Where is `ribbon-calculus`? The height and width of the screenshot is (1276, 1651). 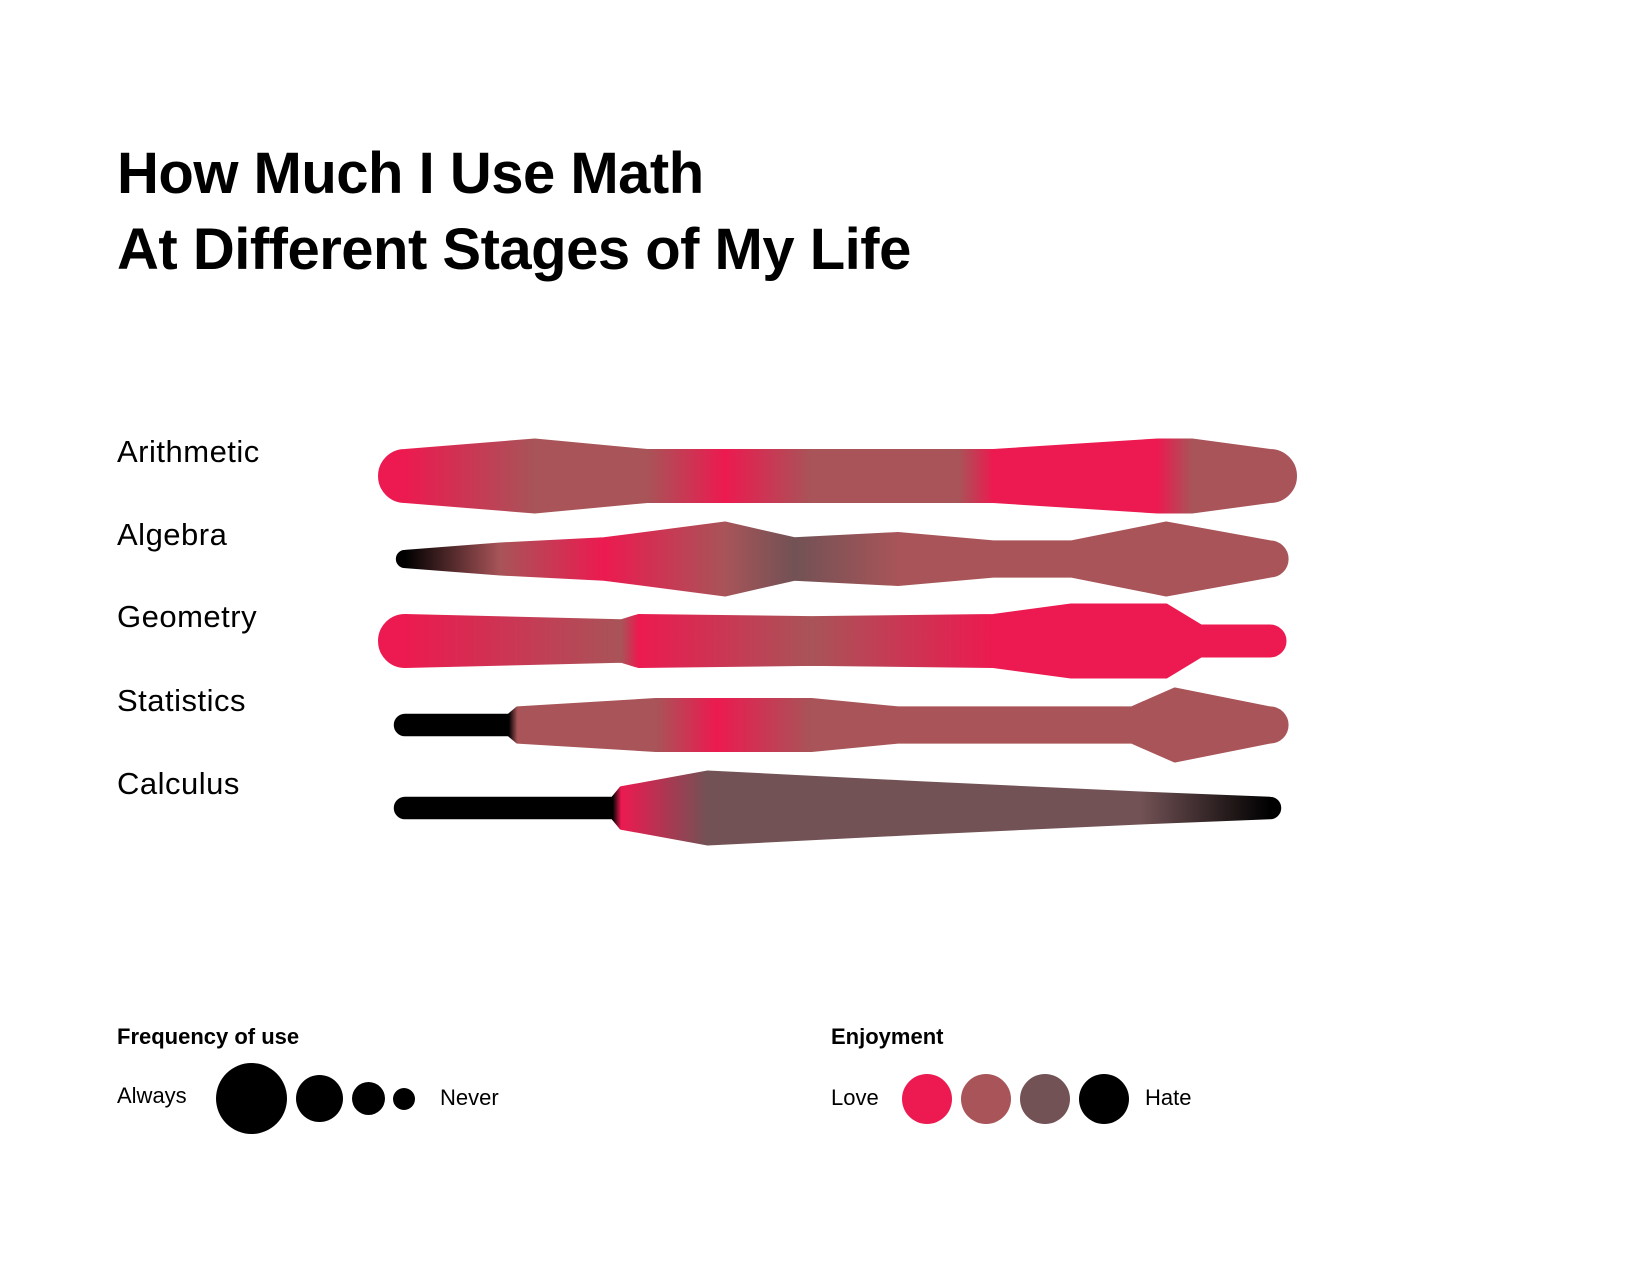
ribbon-calculus is located at coordinates (837, 808).